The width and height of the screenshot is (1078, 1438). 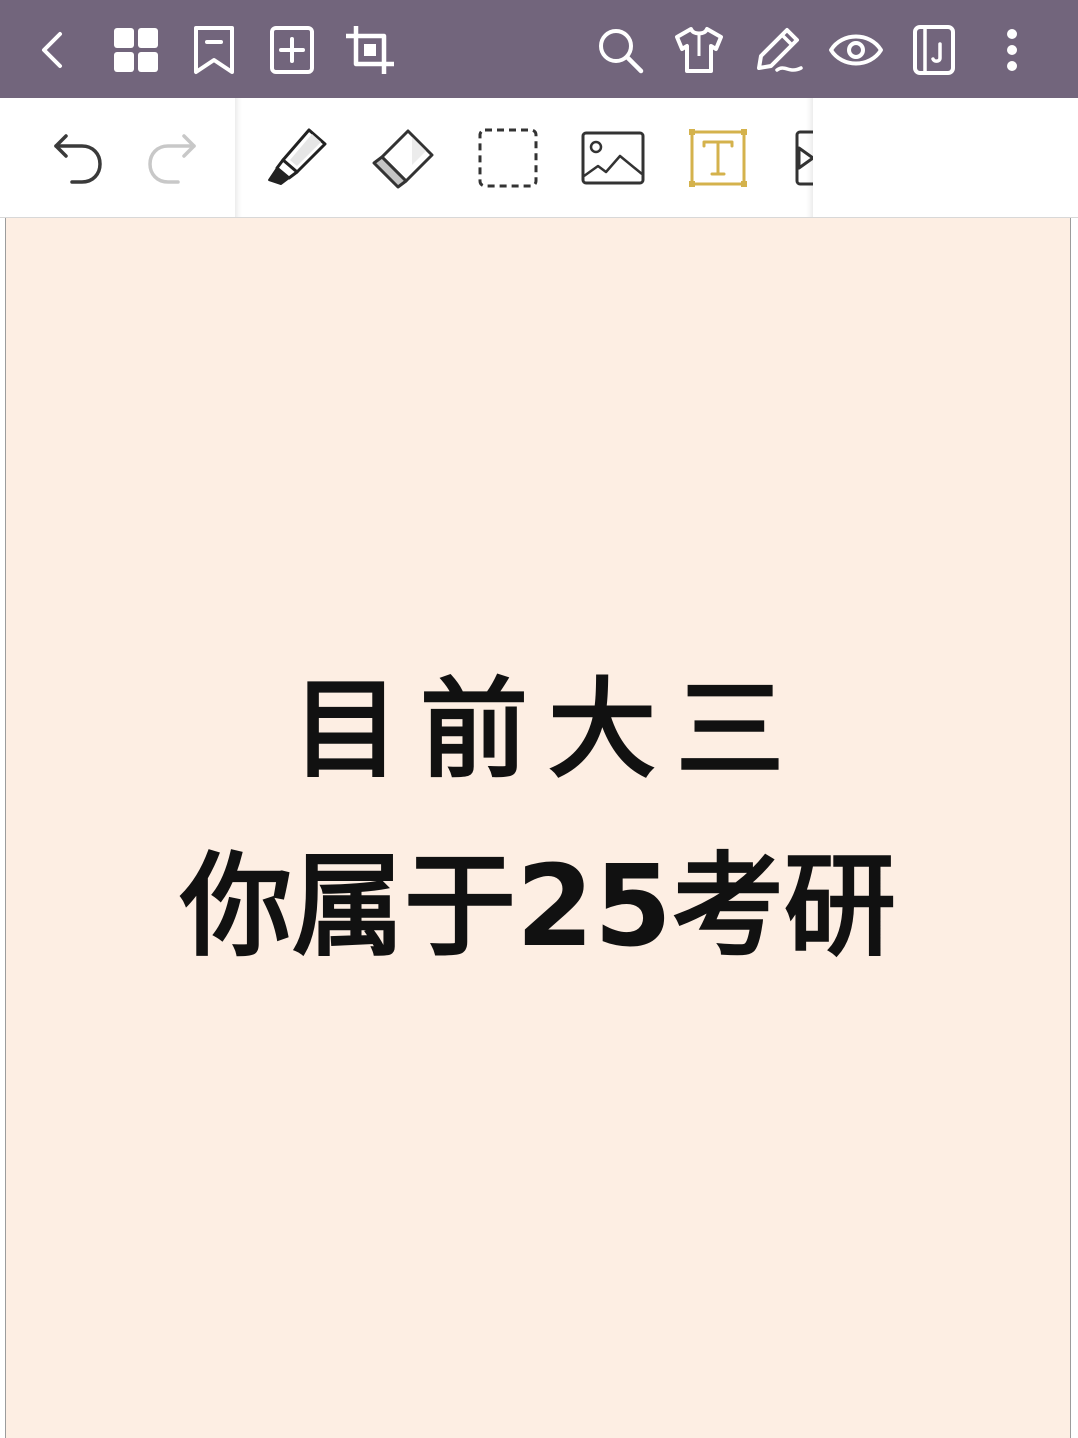 I want to click on crop-icon, so click(x=370, y=50).